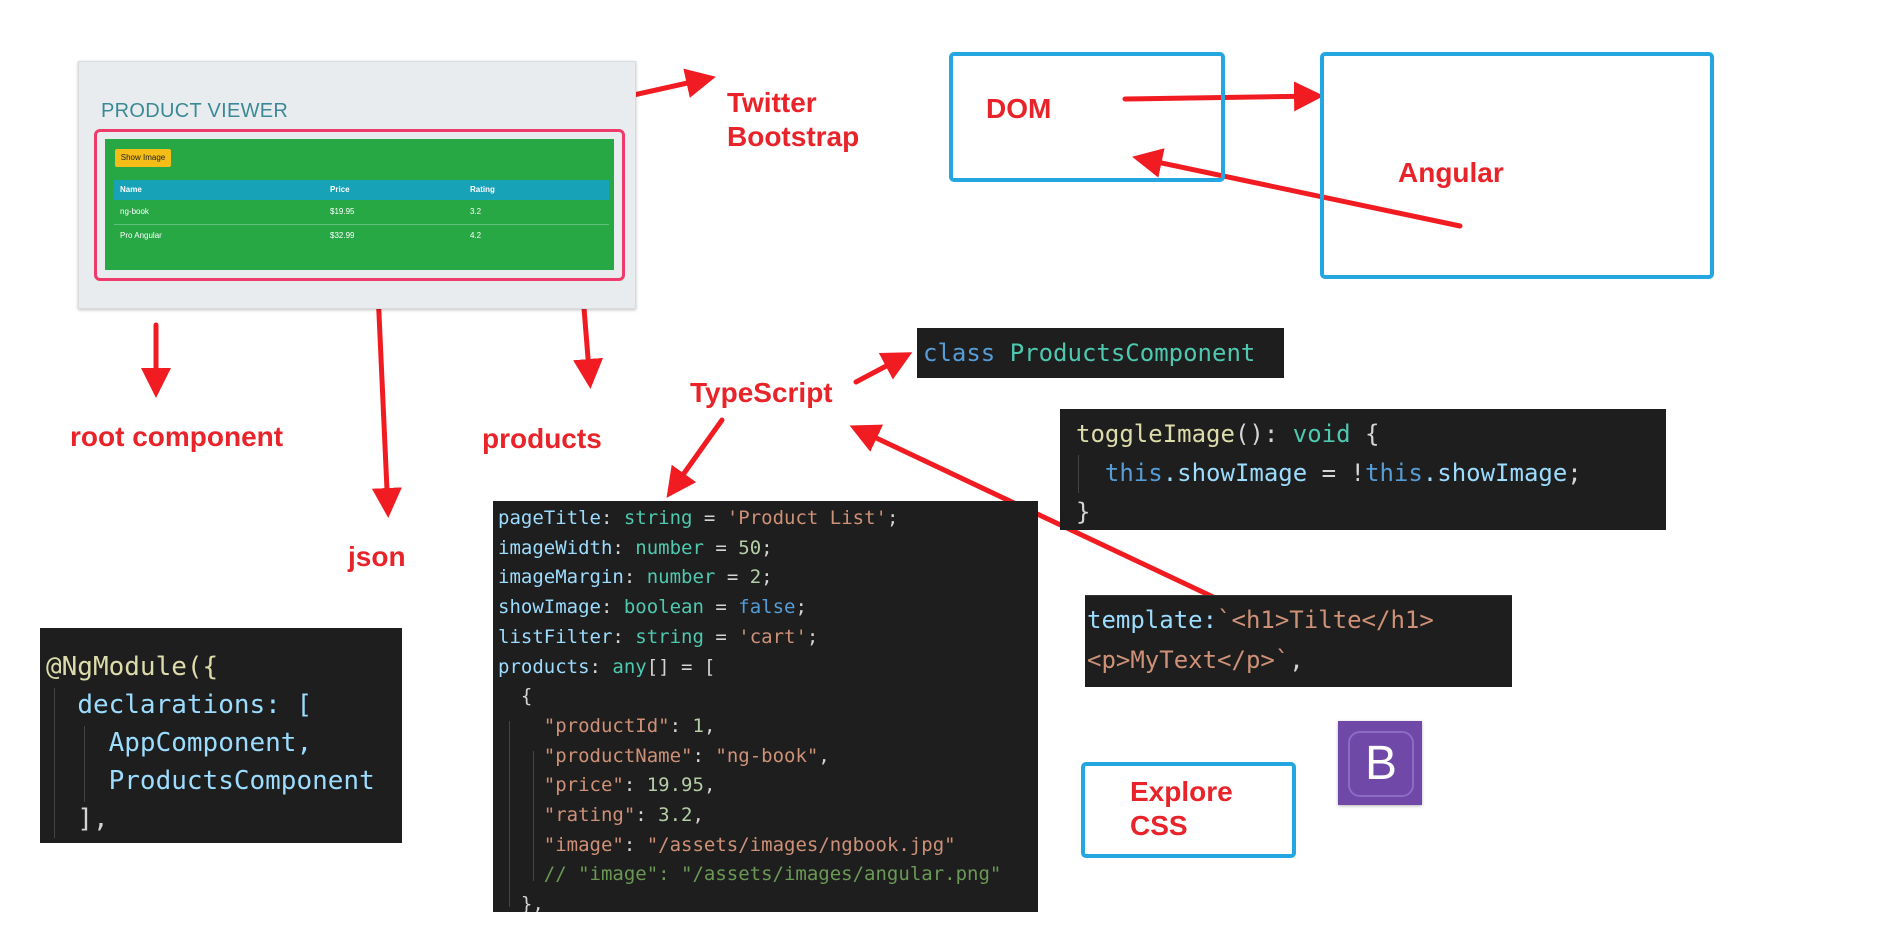  I want to click on code-token: <p>MyText</p>`, so click(1188, 660).